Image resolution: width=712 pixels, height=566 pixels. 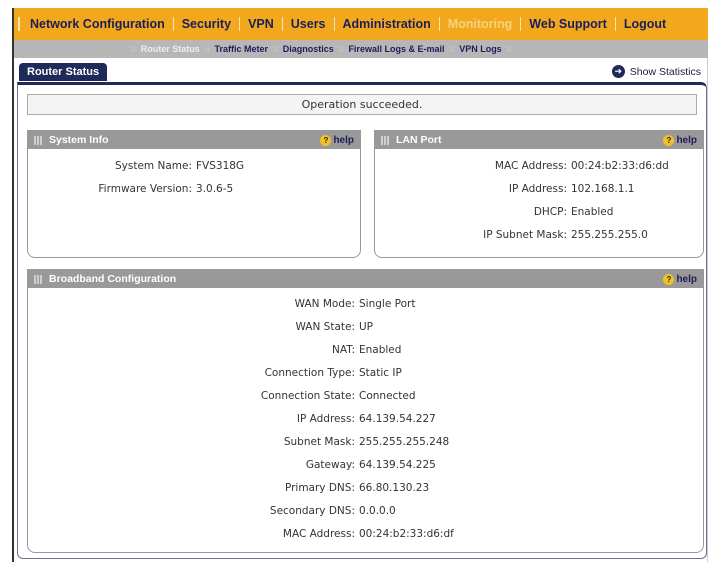 What do you see at coordinates (603, 189) in the screenshot?
I see `info-value: 102.168.1.1` at bounding box center [603, 189].